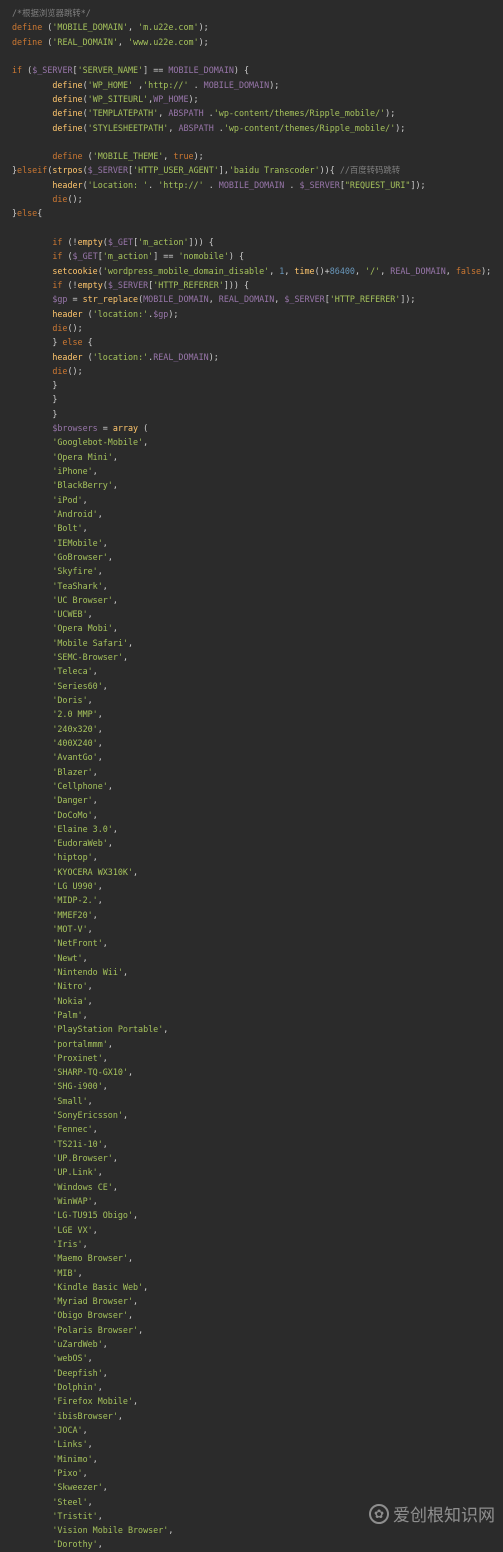 The width and height of the screenshot is (503, 1552). What do you see at coordinates (418, 184) in the screenshot?
I see `code-token: ]);` at bounding box center [418, 184].